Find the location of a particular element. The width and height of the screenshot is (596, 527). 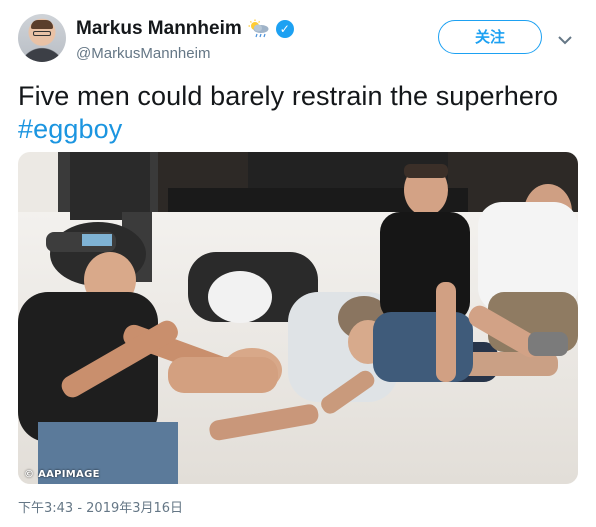

avatar-hair is located at coordinates (42, 24).